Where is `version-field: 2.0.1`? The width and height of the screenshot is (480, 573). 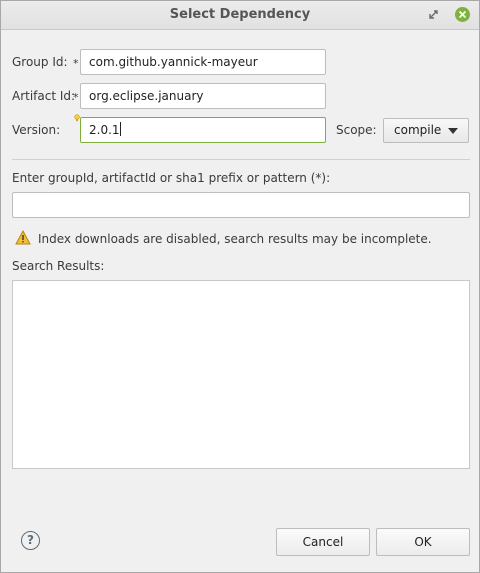
version-field: 2.0.1 is located at coordinates (203, 130).